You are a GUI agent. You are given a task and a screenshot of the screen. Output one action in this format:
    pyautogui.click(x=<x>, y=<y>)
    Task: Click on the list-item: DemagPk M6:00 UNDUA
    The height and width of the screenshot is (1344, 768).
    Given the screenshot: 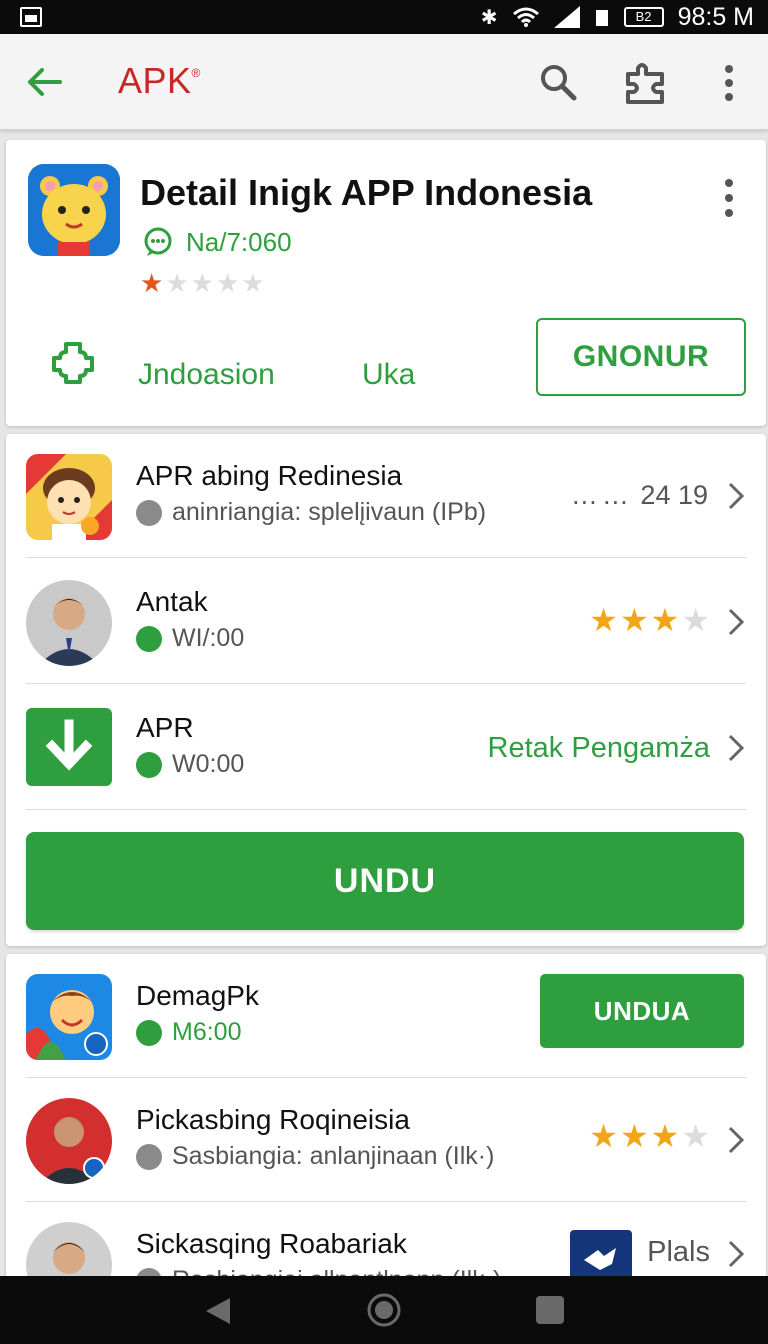 What is the action you would take?
    pyautogui.click(x=386, y=1016)
    